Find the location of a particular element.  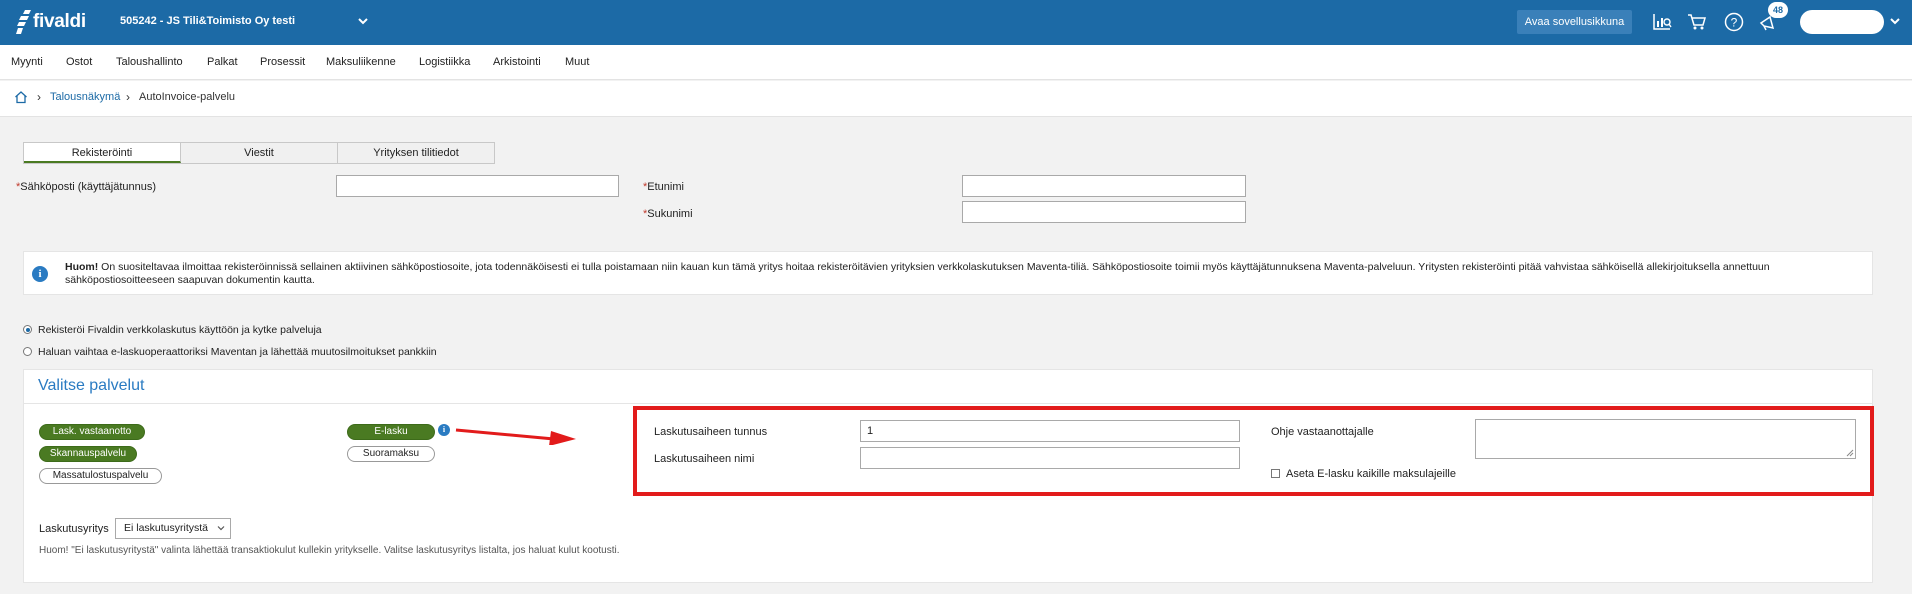

chart-search-icon is located at coordinates (1662, 22).